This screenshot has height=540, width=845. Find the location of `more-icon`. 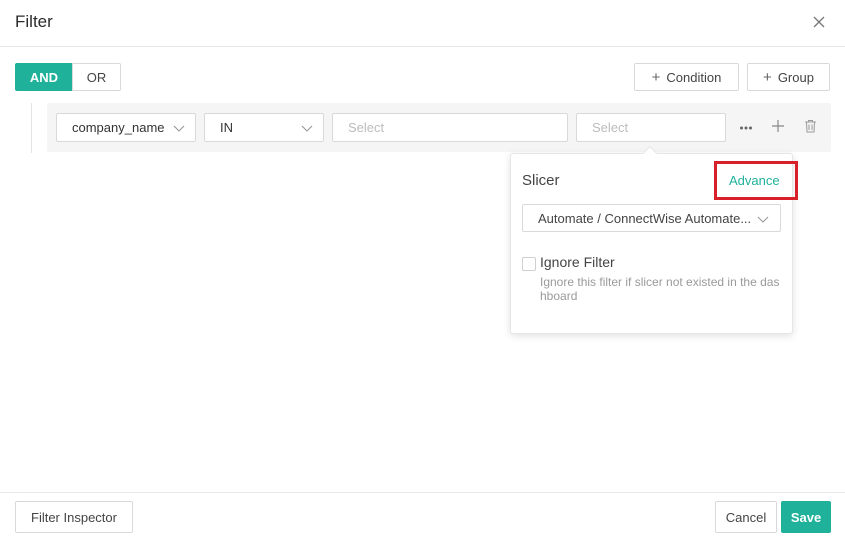

more-icon is located at coordinates (746, 126).